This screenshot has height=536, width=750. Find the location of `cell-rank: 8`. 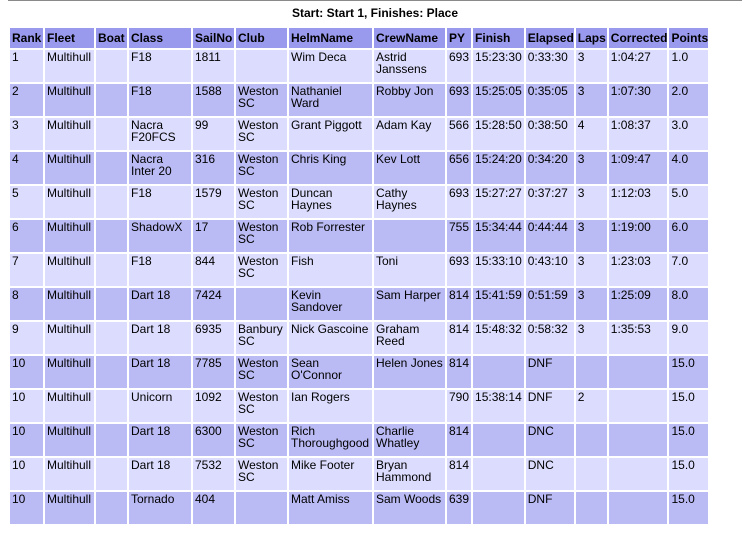

cell-rank: 8 is located at coordinates (26, 304).